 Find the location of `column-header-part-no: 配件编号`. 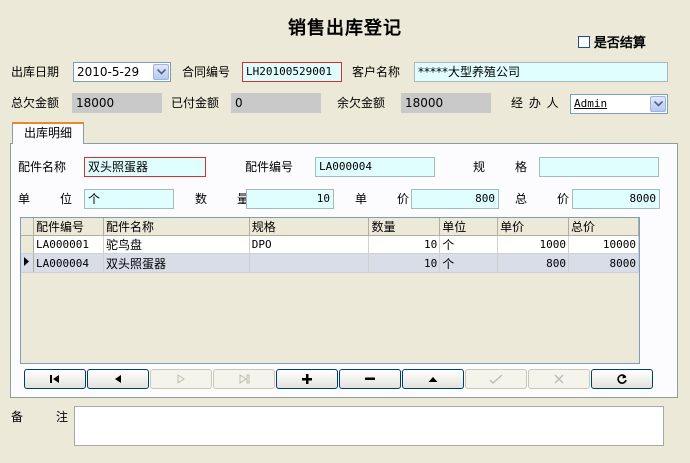

column-header-part-no: 配件编号 is located at coordinates (68, 227).